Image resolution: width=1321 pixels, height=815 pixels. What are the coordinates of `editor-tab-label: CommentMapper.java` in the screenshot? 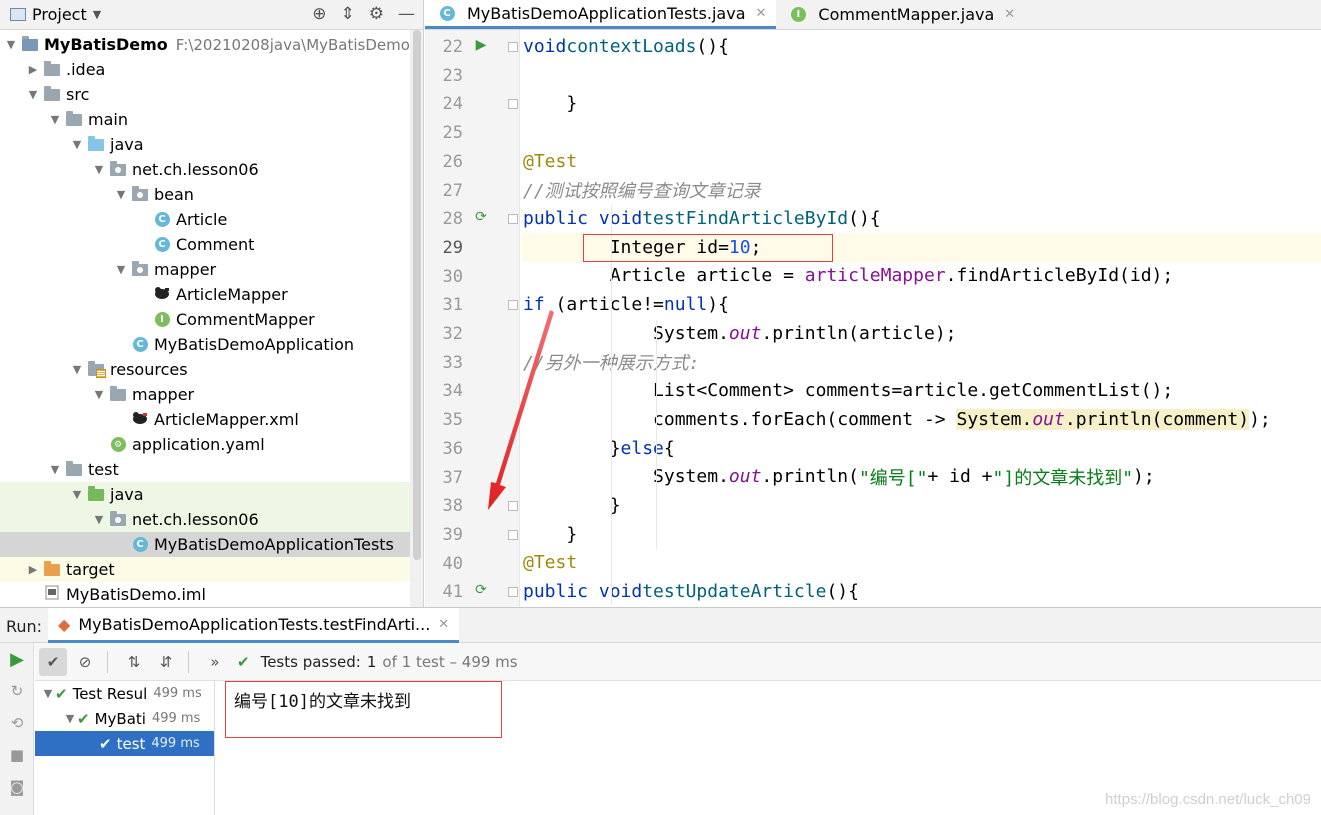 It's located at (906, 14).